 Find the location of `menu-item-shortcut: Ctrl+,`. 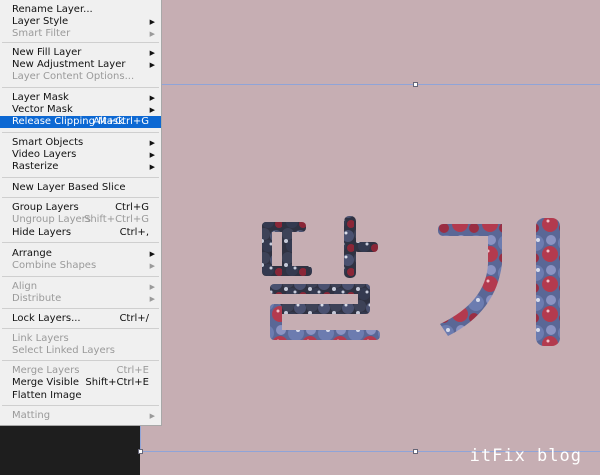

menu-item-shortcut: Ctrl+, is located at coordinates (134, 232).